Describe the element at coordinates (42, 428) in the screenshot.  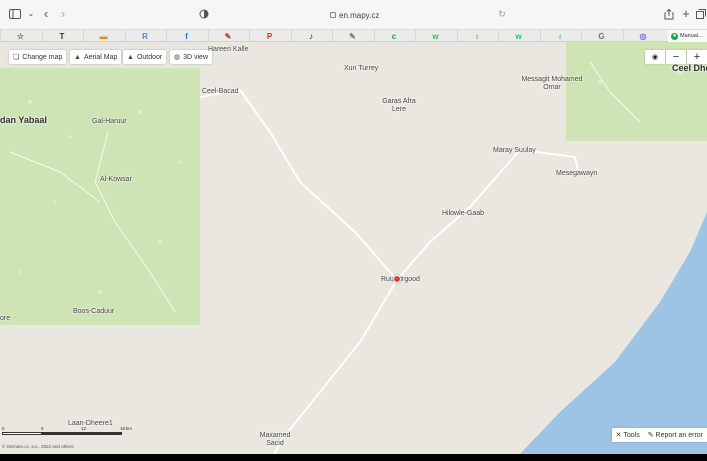
I see `scale-label-6: 6` at that location.